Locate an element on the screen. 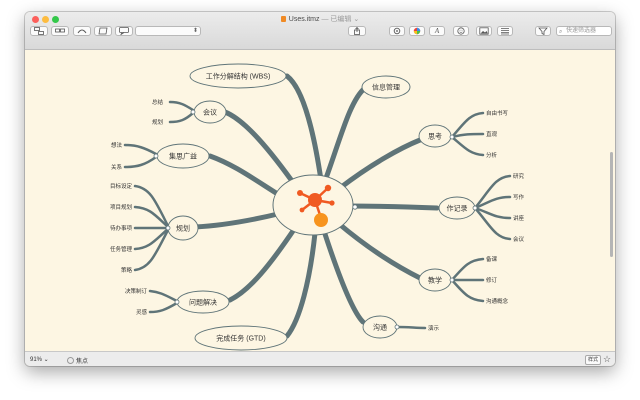 The width and height of the screenshot is (640, 400). topic-icon is located at coordinates (39, 31).